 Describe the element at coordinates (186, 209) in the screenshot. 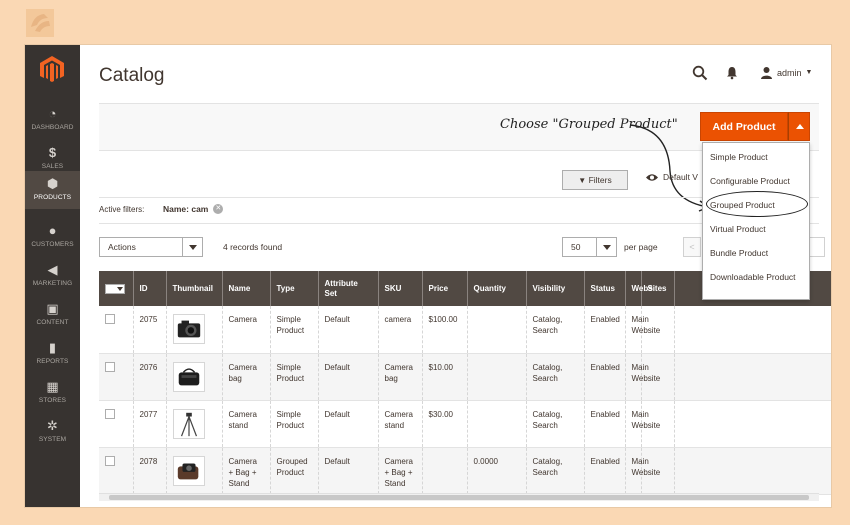

I see `active-filter-value: Name: cam` at that location.